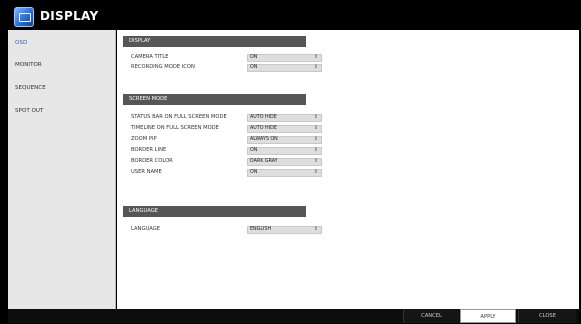  Describe the element at coordinates (24, 17) in the screenshot. I see `display-monitor-icon` at that location.